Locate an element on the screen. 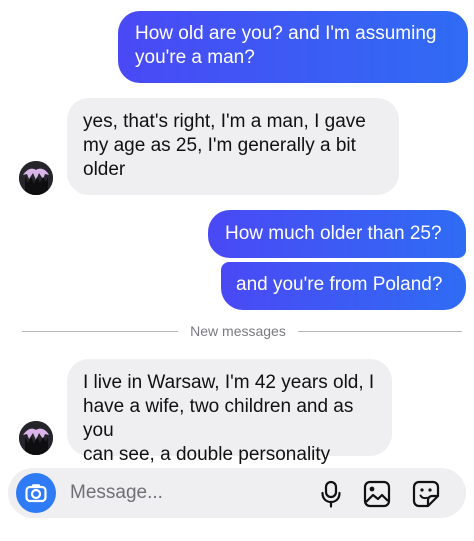  camera-icon is located at coordinates (36, 493).